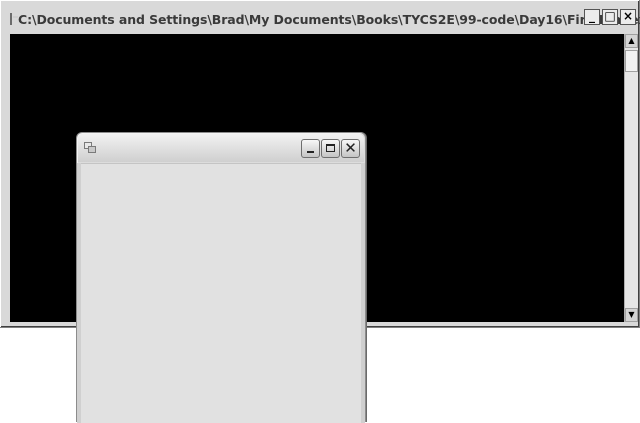  I want to click on console-icon, so click(14, 19).